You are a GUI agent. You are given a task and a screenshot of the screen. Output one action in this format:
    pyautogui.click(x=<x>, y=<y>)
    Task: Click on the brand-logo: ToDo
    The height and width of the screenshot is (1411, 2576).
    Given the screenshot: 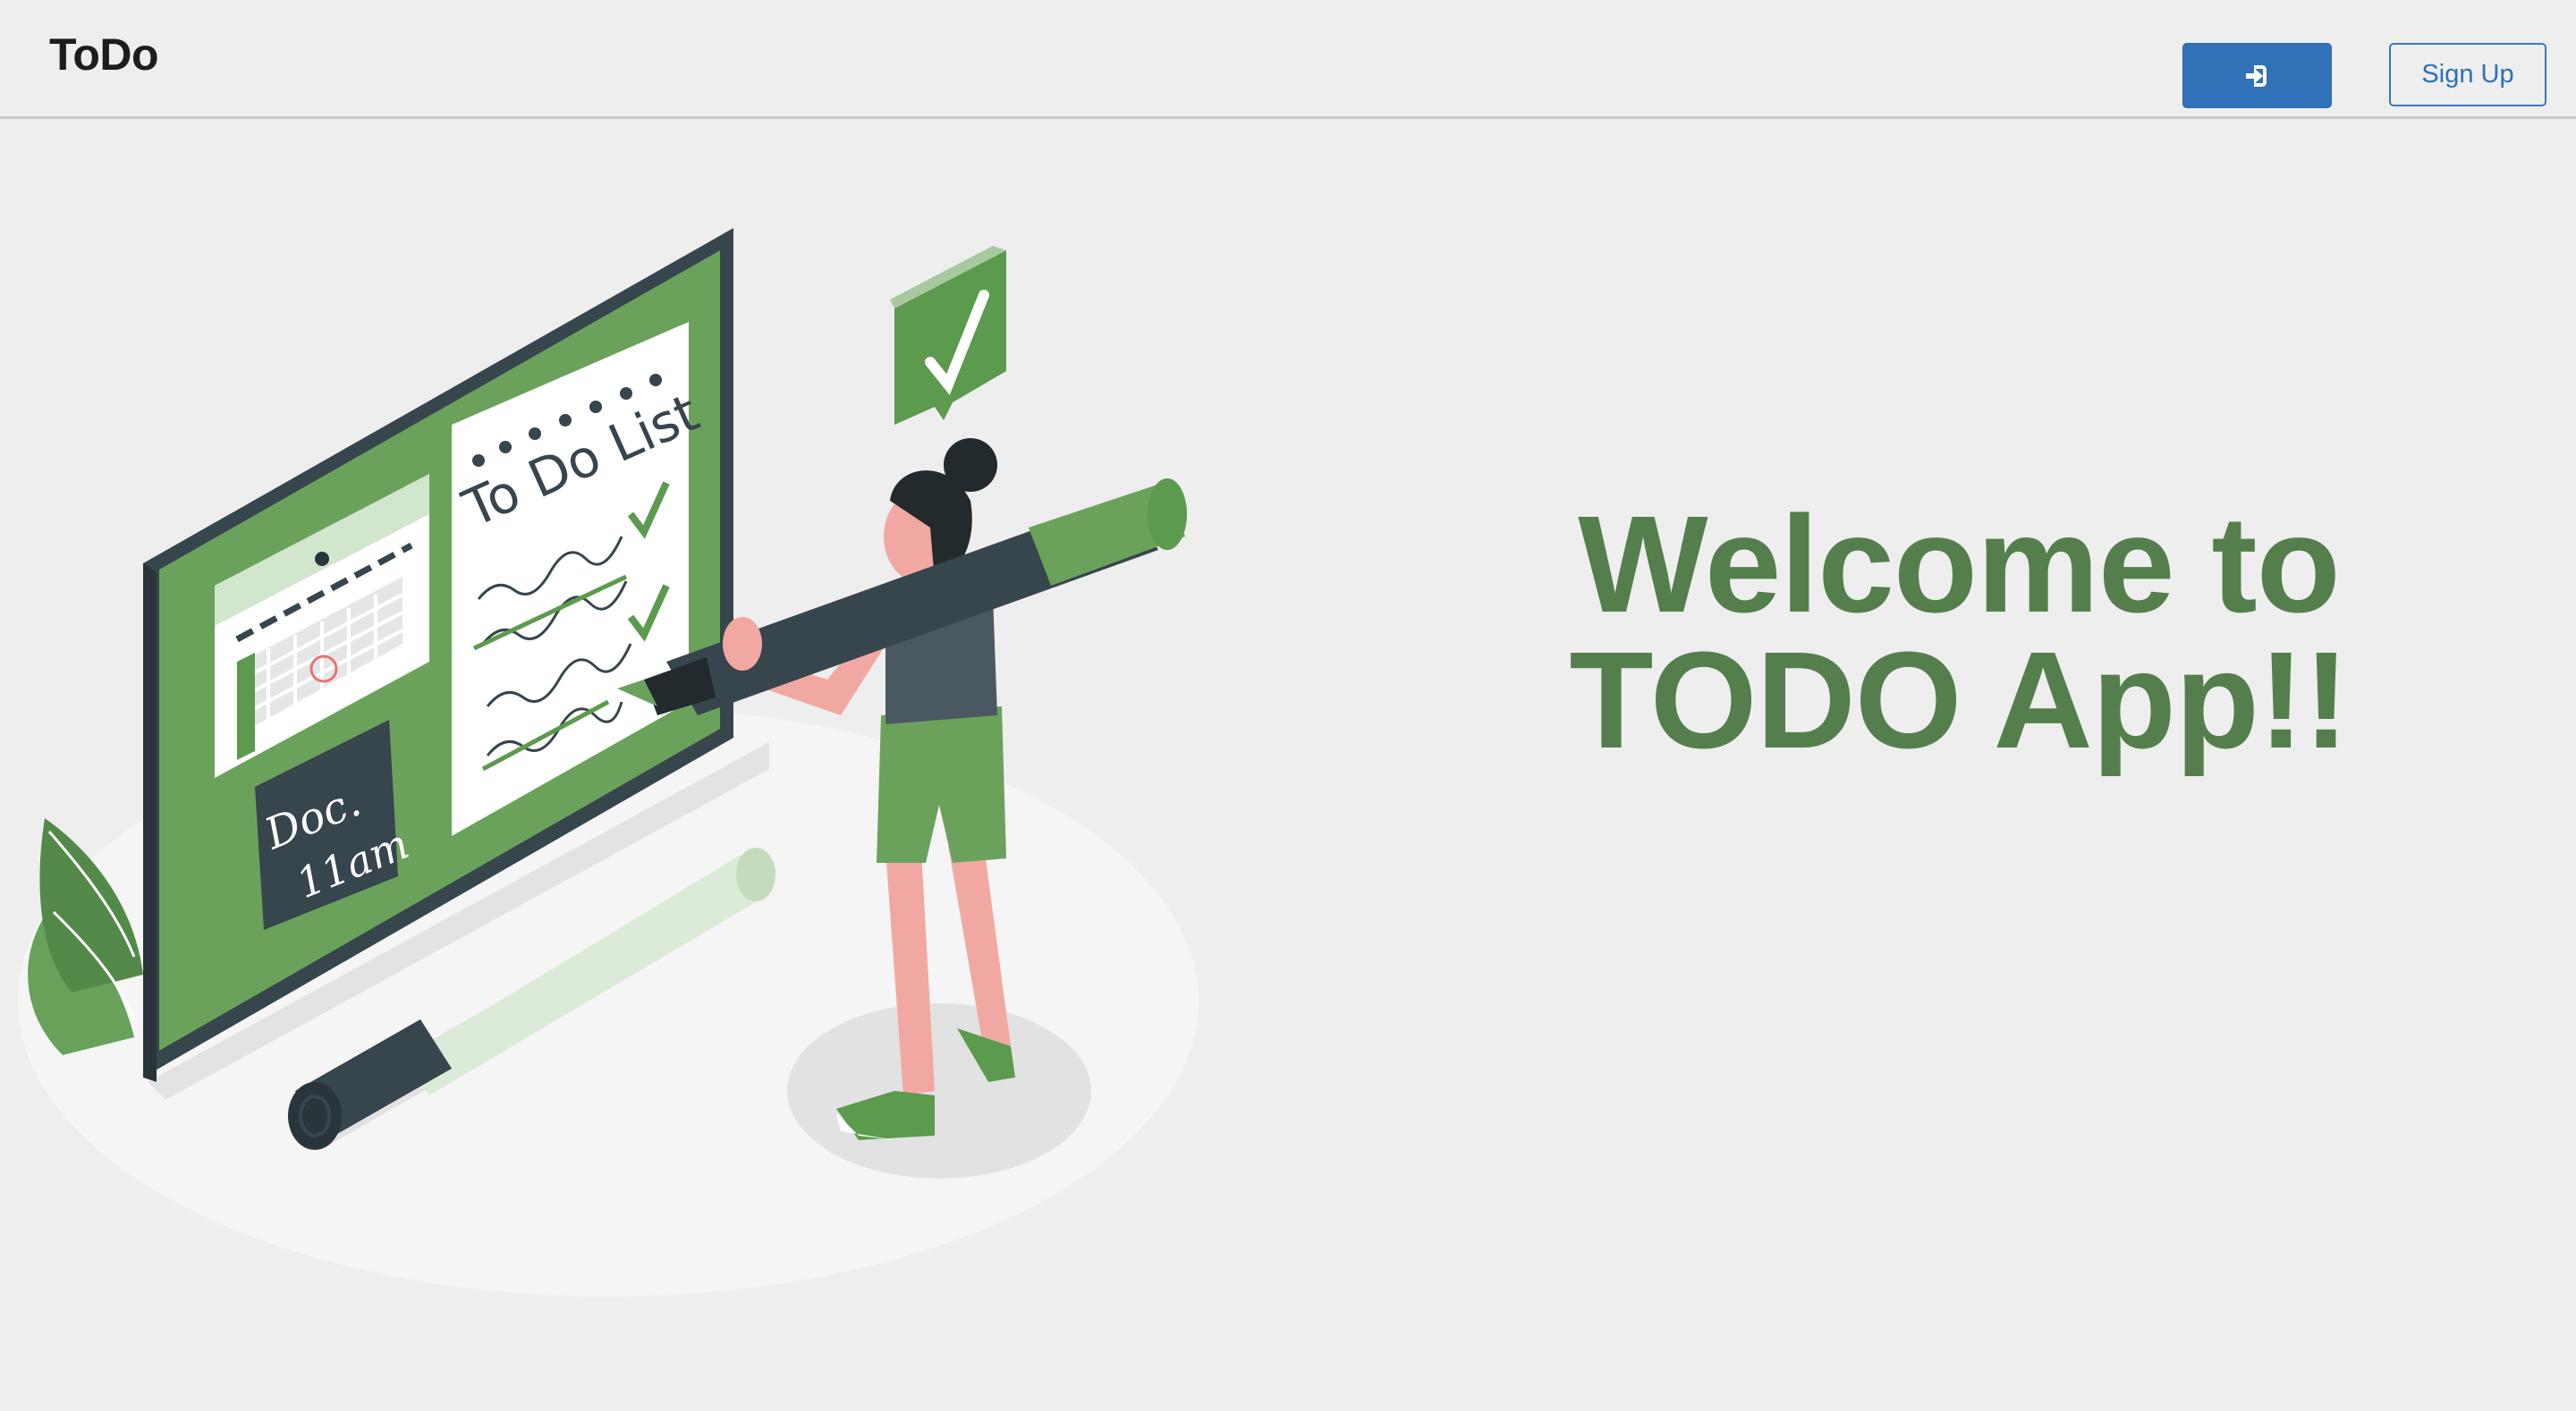 What is the action you would take?
    pyautogui.click(x=104, y=54)
    